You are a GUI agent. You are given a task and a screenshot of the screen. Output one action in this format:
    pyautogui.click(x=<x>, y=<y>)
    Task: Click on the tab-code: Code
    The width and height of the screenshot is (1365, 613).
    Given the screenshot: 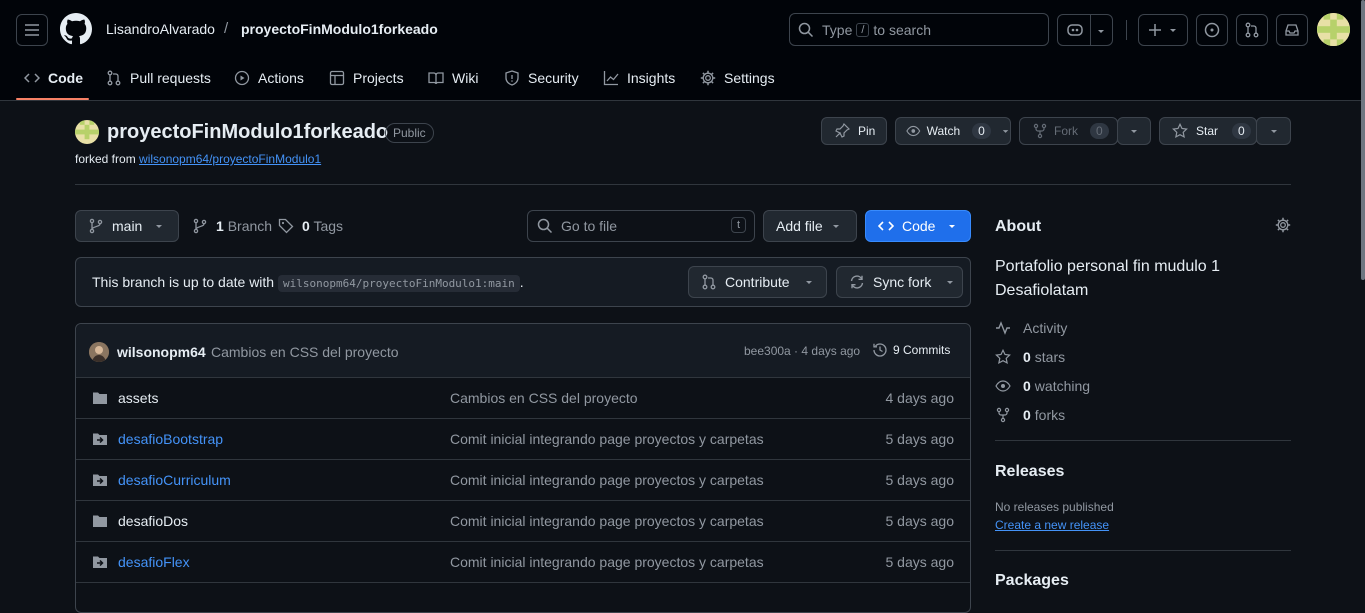 What is the action you would take?
    pyautogui.click(x=53, y=78)
    